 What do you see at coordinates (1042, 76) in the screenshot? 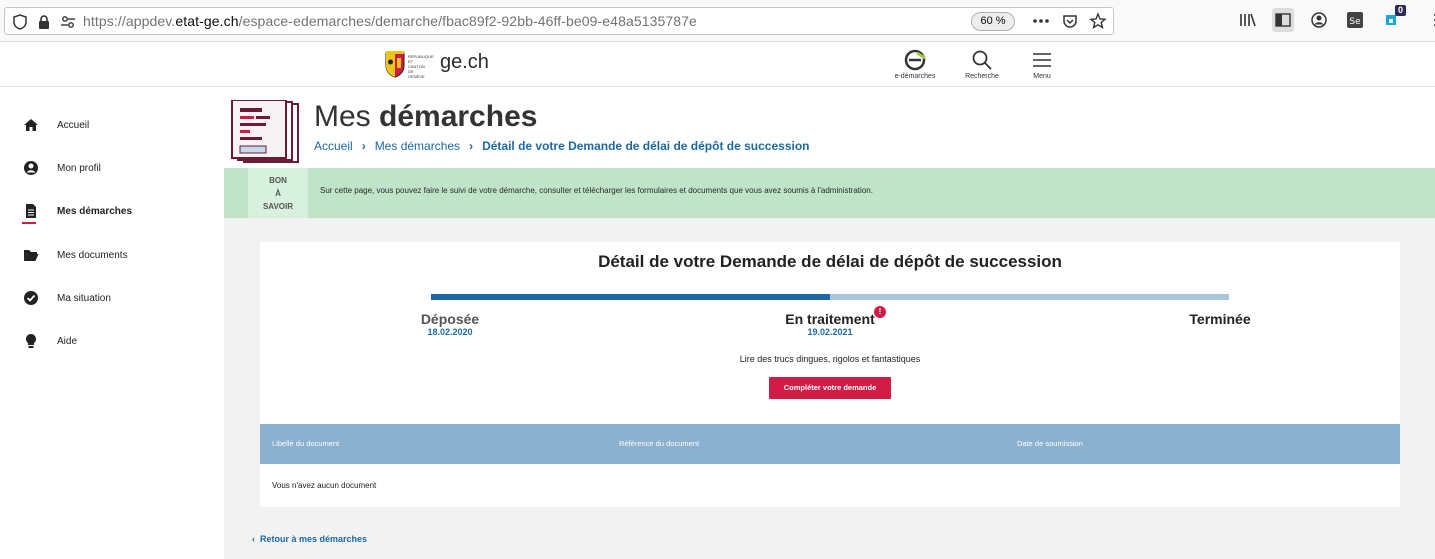
I see `menu-label: Menu` at bounding box center [1042, 76].